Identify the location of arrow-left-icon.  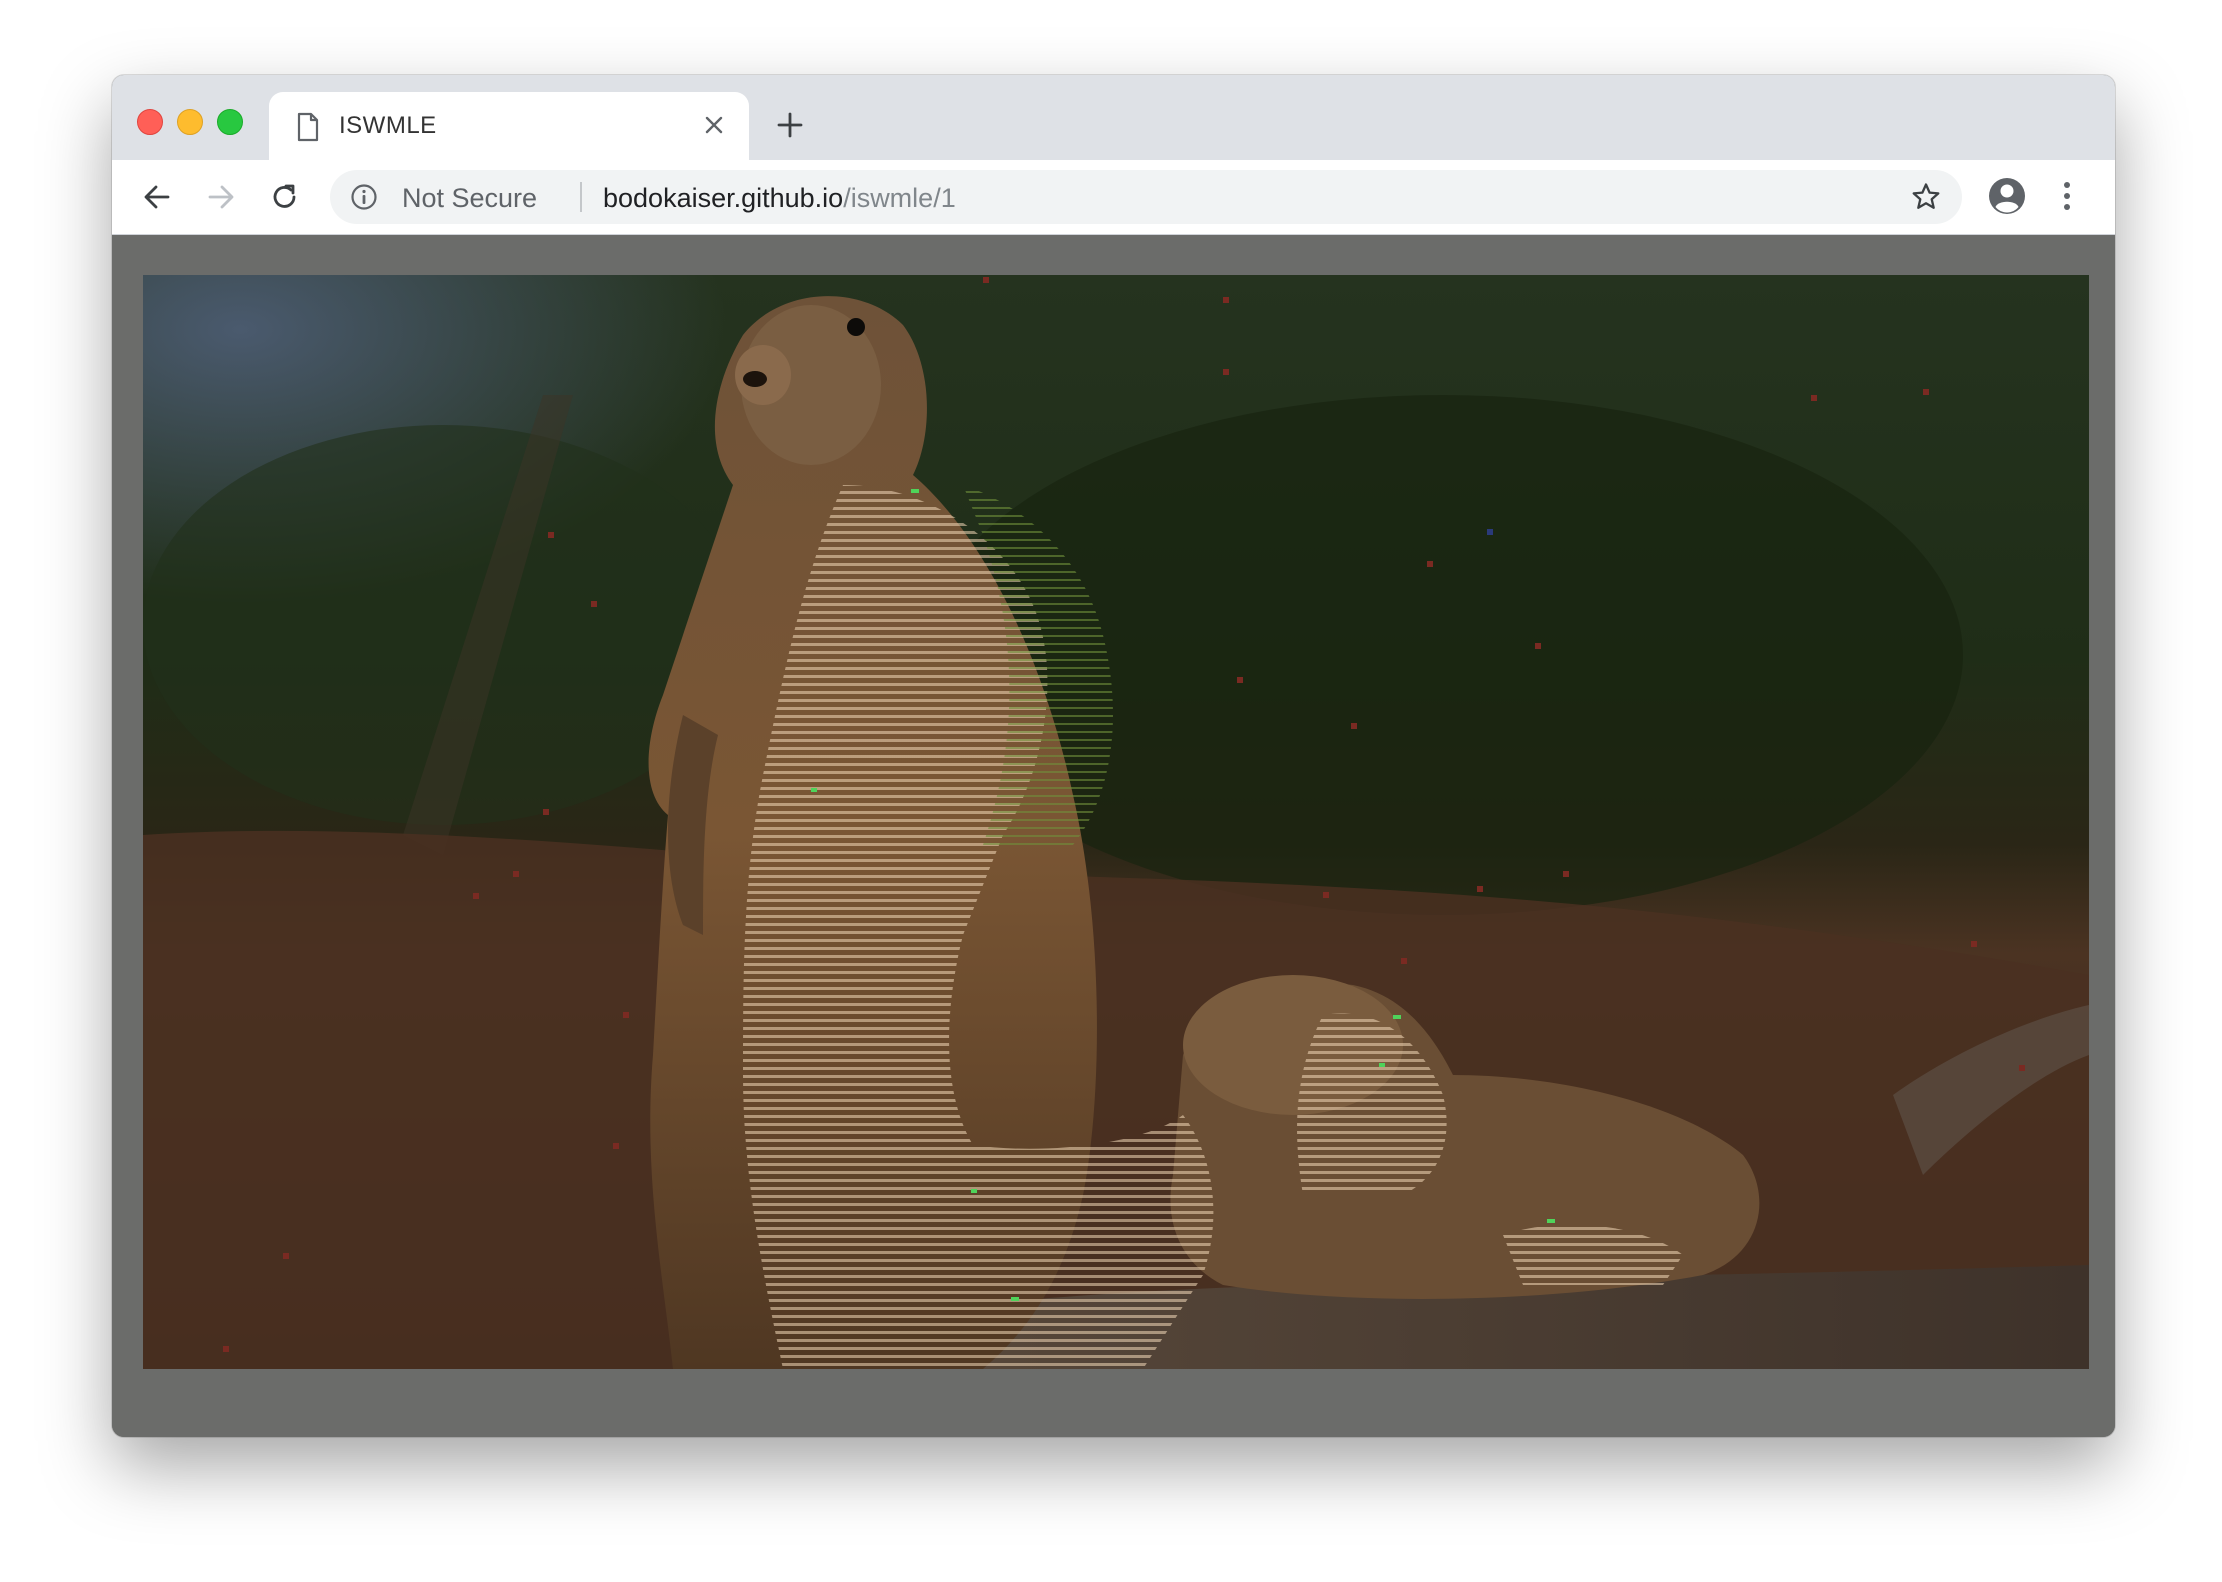
(157, 197).